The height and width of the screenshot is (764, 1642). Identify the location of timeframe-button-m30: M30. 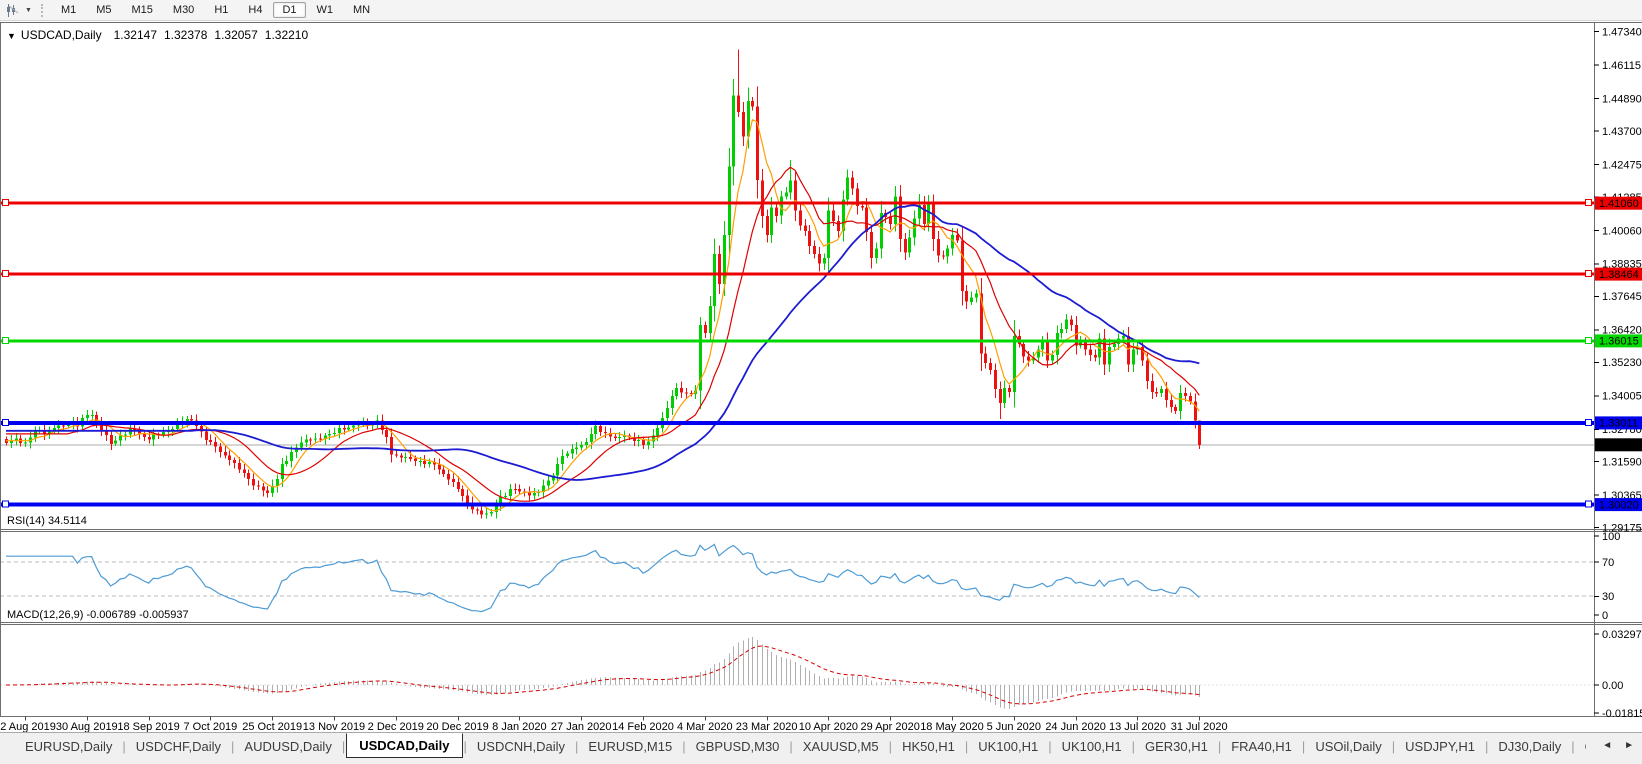
(183, 10).